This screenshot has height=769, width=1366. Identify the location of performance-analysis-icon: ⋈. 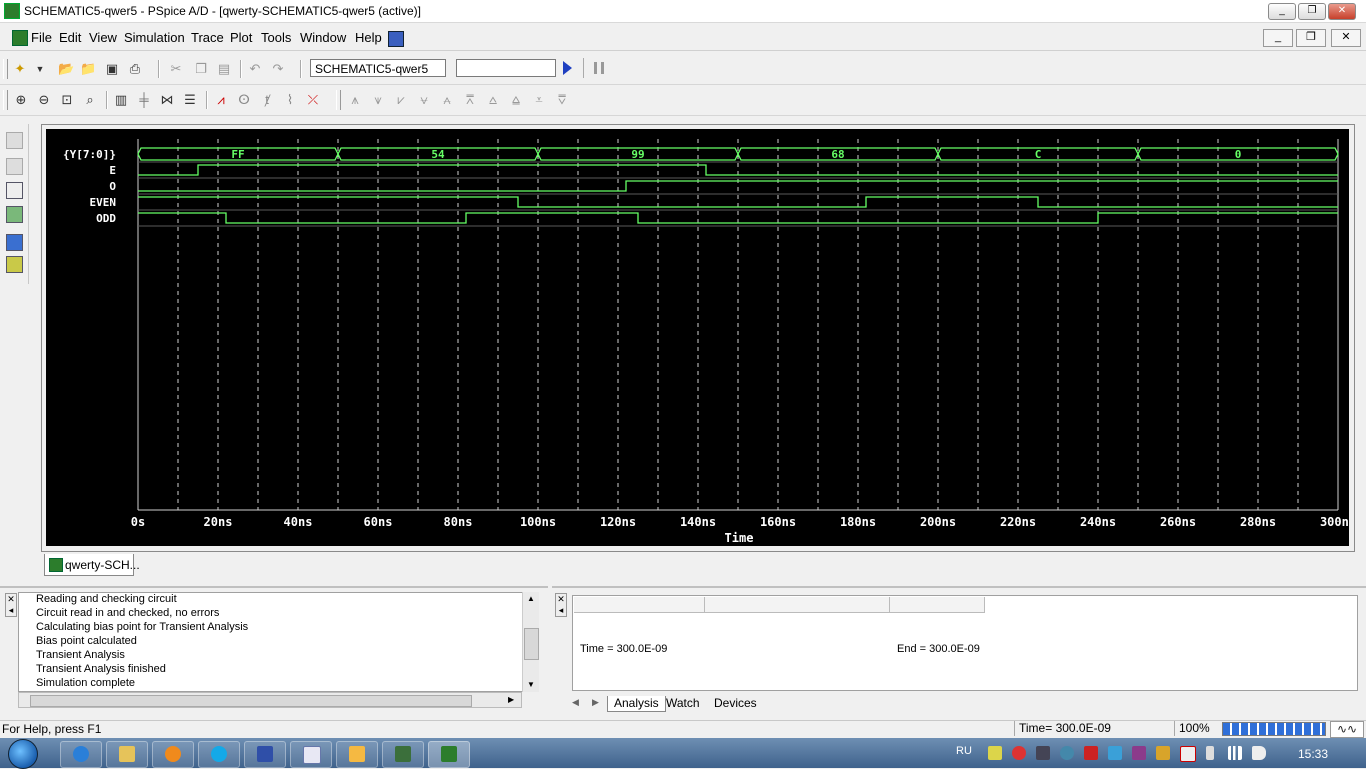
(167, 100).